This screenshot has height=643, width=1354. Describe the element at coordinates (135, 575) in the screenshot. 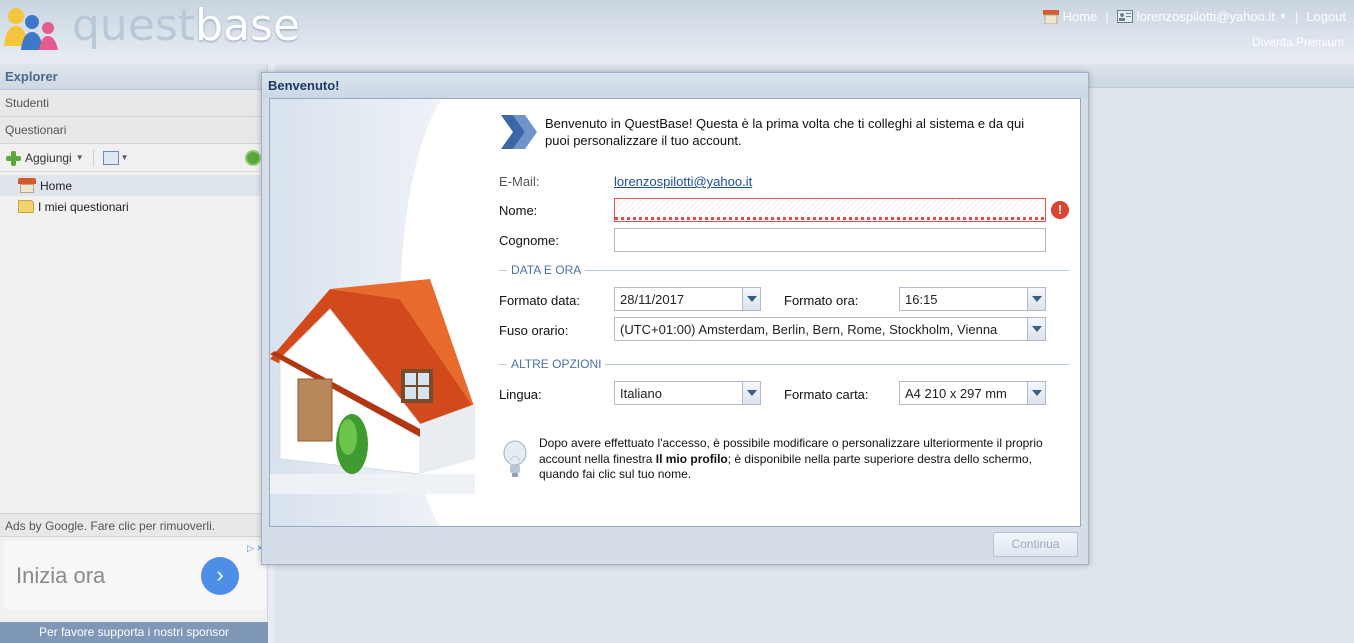

I see `ad-banner: Inizia ora › ▷ ✕` at that location.